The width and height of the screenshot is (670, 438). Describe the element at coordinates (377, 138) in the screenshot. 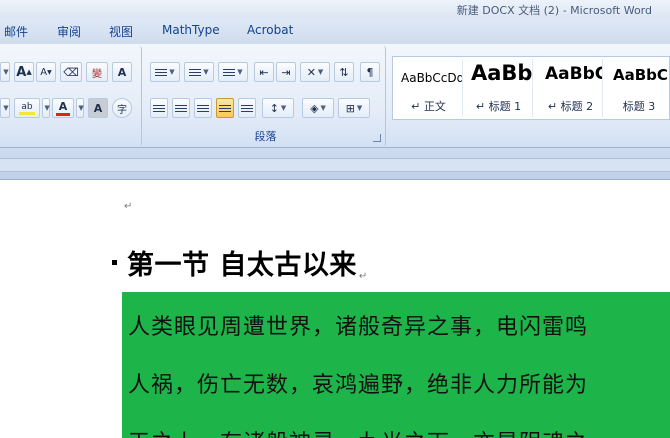

I see `paragraph-launcher-icon` at that location.